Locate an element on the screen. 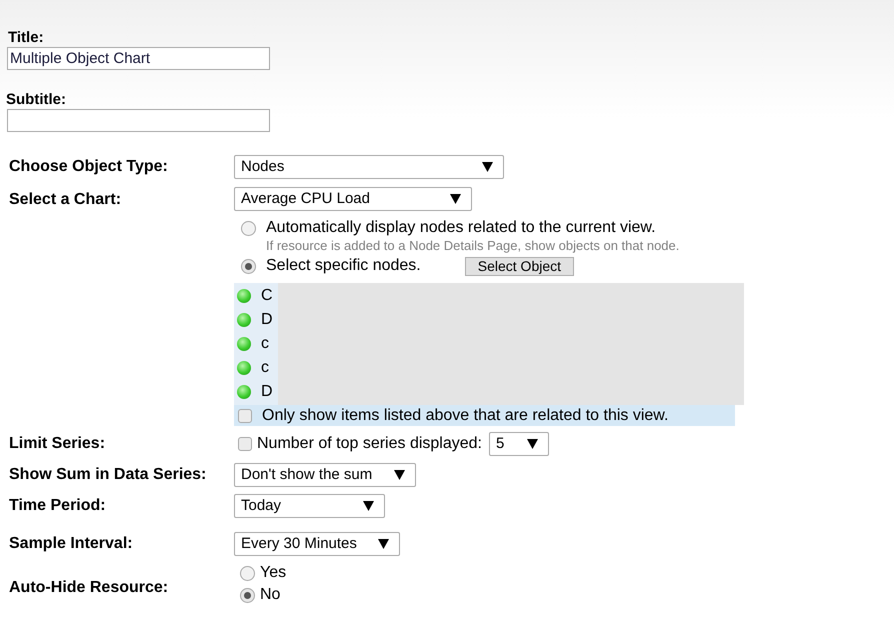 This screenshot has height=618, width=894. option-label: Select specific nodes. is located at coordinates (343, 266).